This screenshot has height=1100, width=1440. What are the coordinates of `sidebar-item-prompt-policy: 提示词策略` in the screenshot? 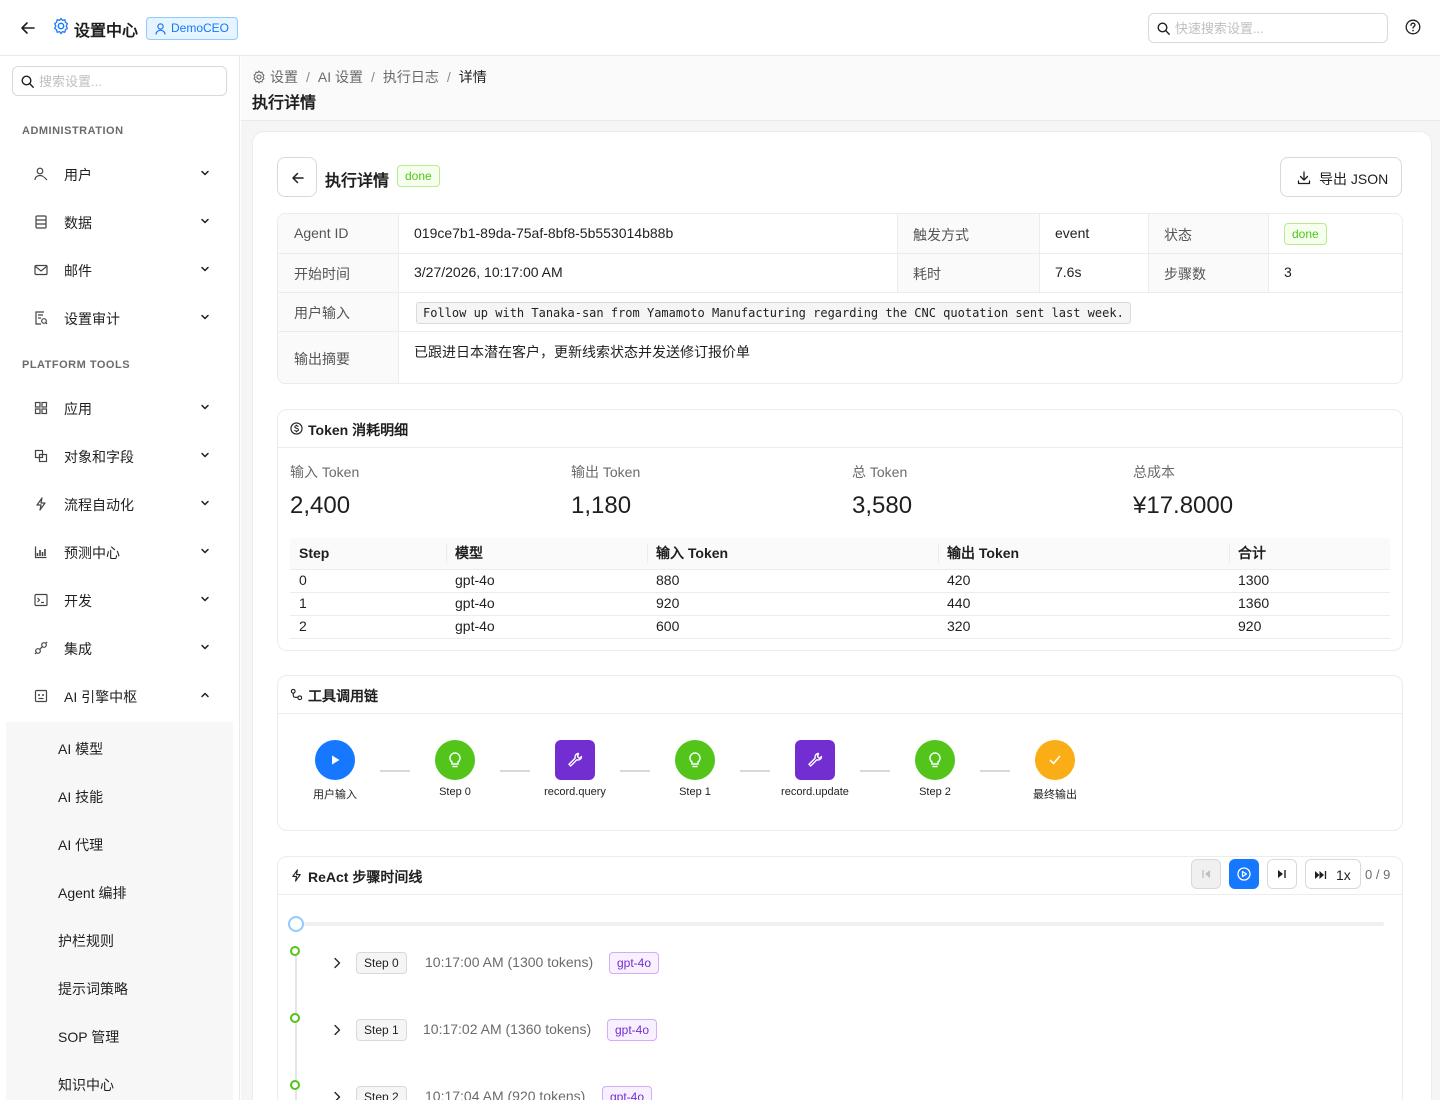 It's located at (119, 988).